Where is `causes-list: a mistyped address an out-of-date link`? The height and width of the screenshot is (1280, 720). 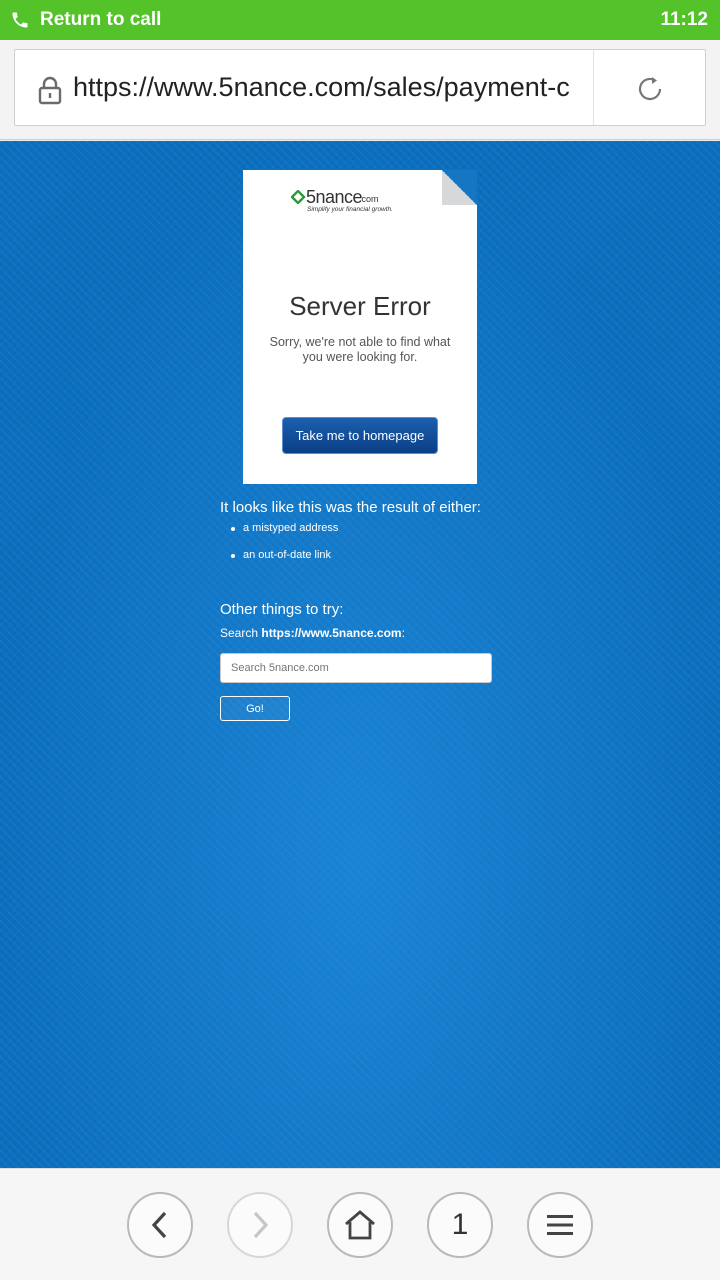
causes-list: a mistyped address an out-of-date link is located at coordinates (370, 549).